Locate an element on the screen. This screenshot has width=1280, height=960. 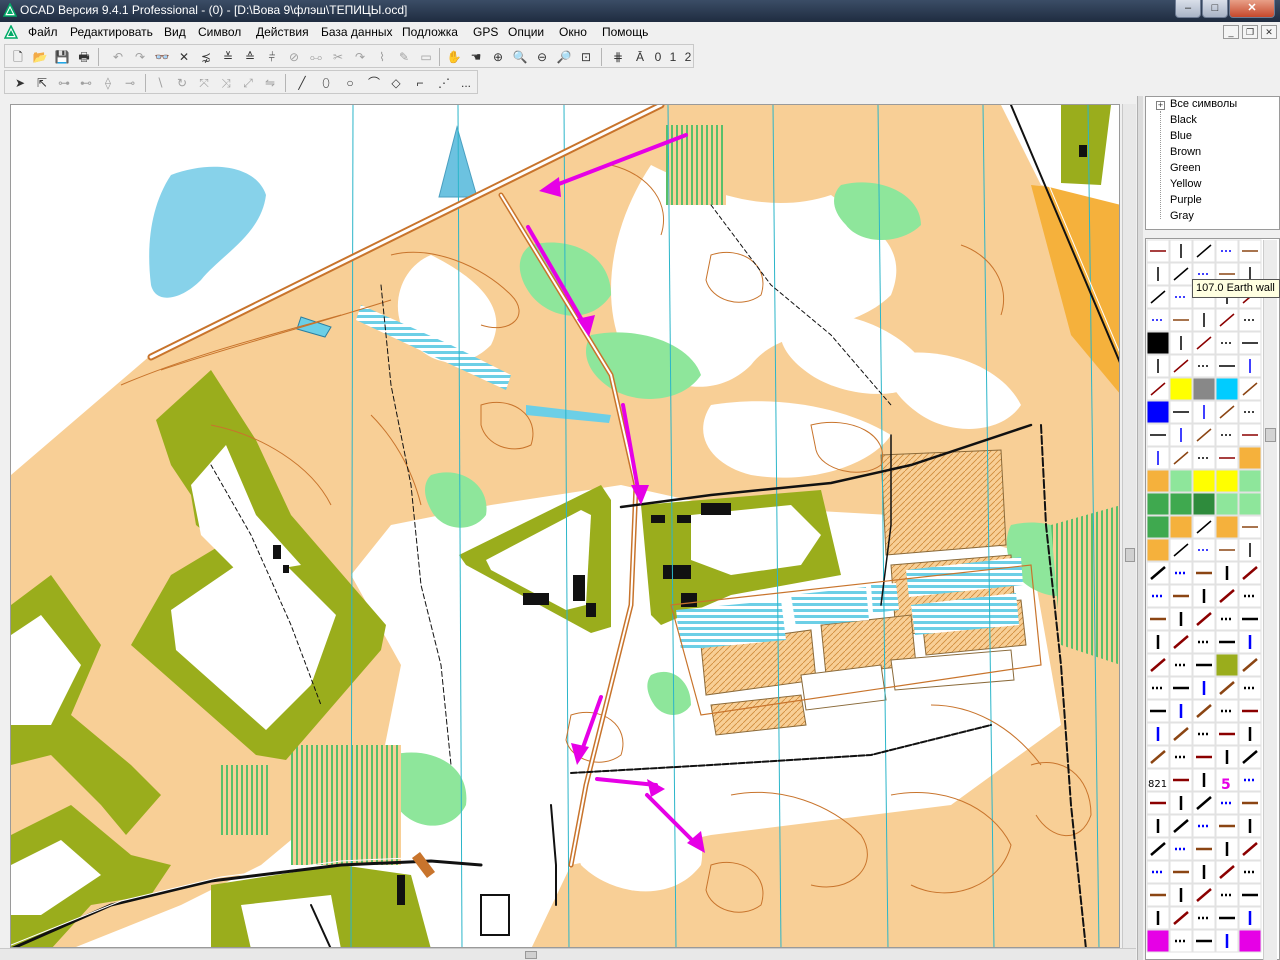
tree-item-brown: Brown is located at coordinates (1185, 152).